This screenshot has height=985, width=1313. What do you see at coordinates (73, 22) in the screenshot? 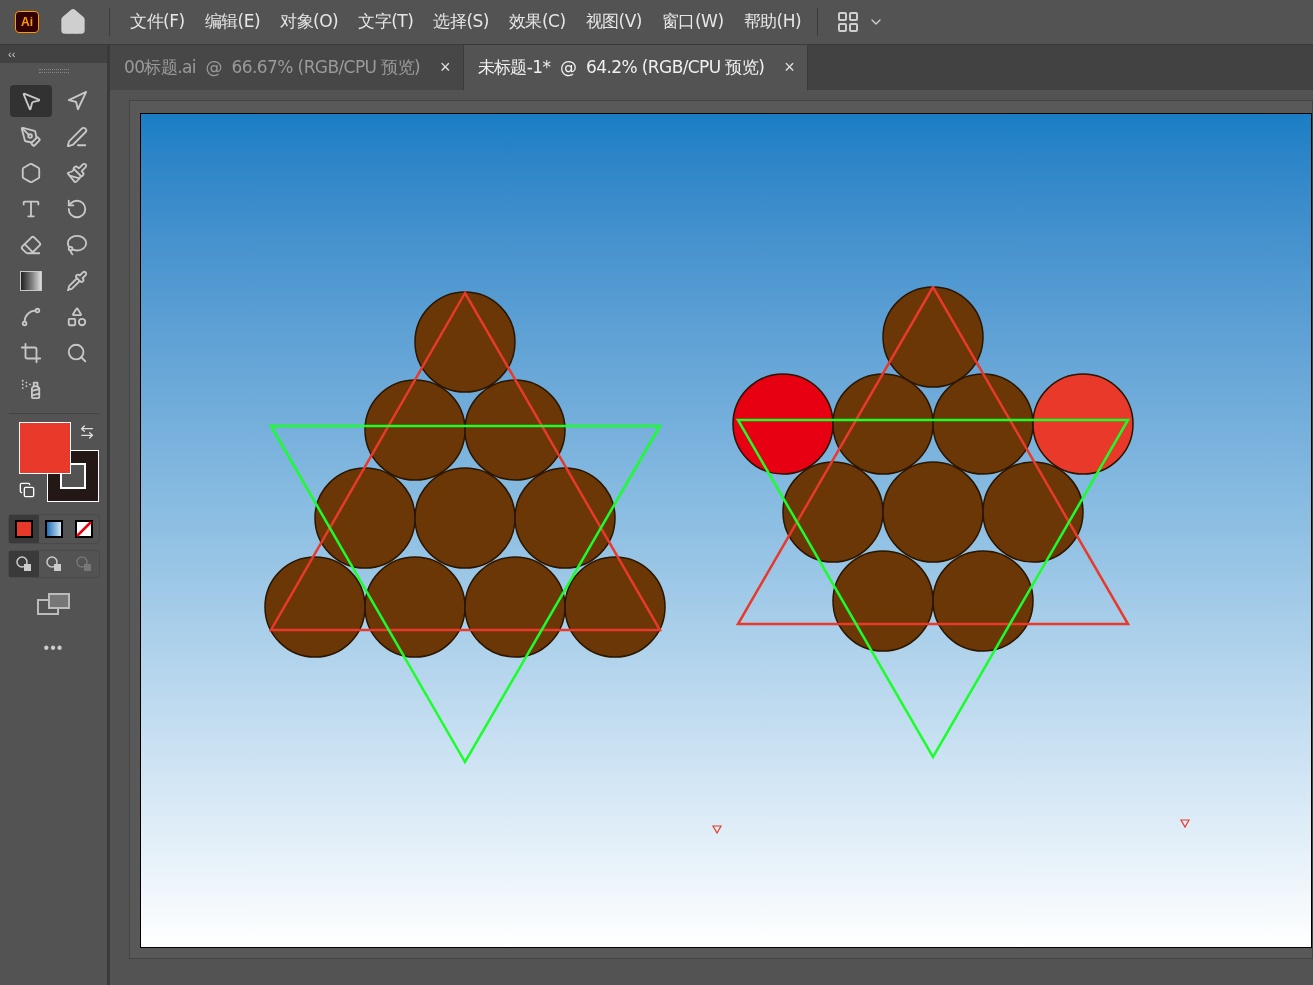
I see `home-icon` at bounding box center [73, 22].